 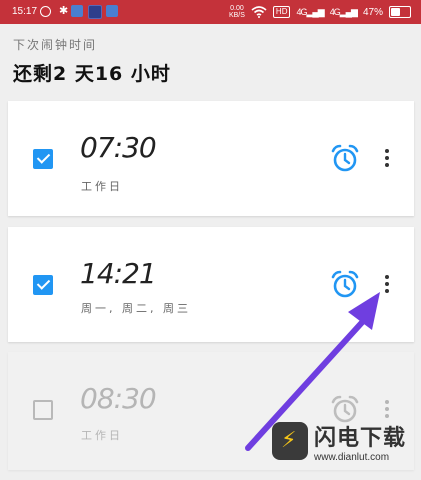 What do you see at coordinates (136, 308) in the screenshot?
I see `alarm-repeat-days: 周一, 周二, 周三` at bounding box center [136, 308].